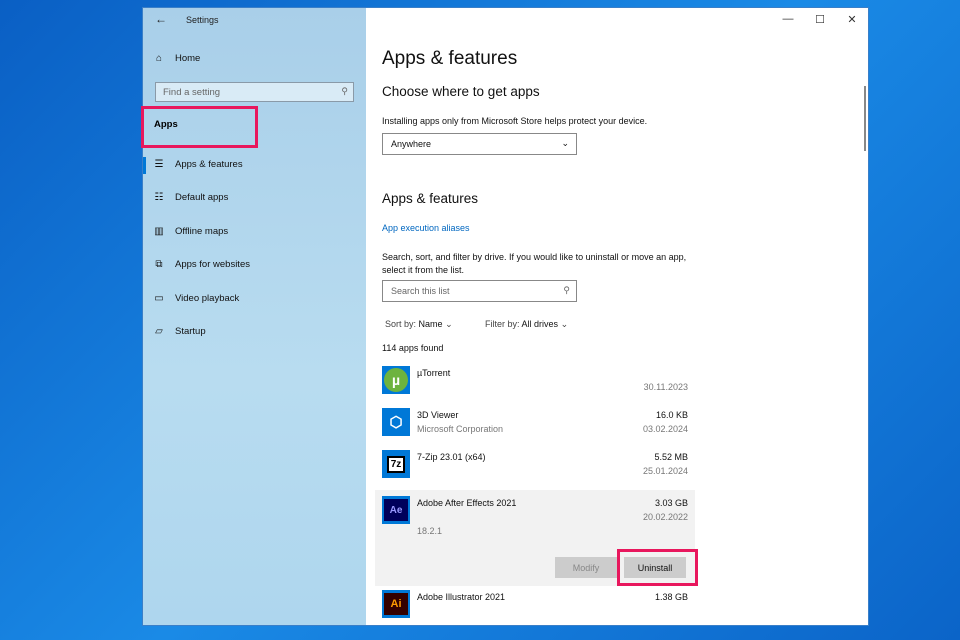 This screenshot has width=960, height=640. Describe the element at coordinates (665, 471) in the screenshot. I see `app-date: 25.01.2024` at that location.